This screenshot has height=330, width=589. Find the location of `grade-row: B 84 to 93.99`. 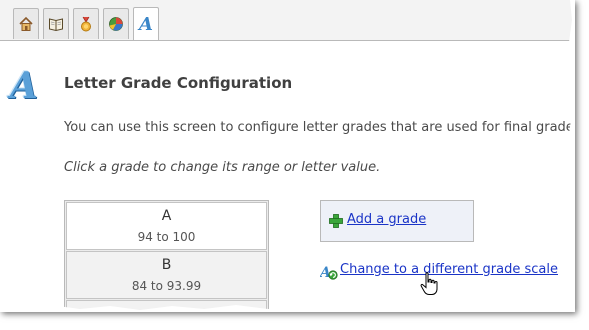

grade-row: B 84 to 93.99 is located at coordinates (166, 275).